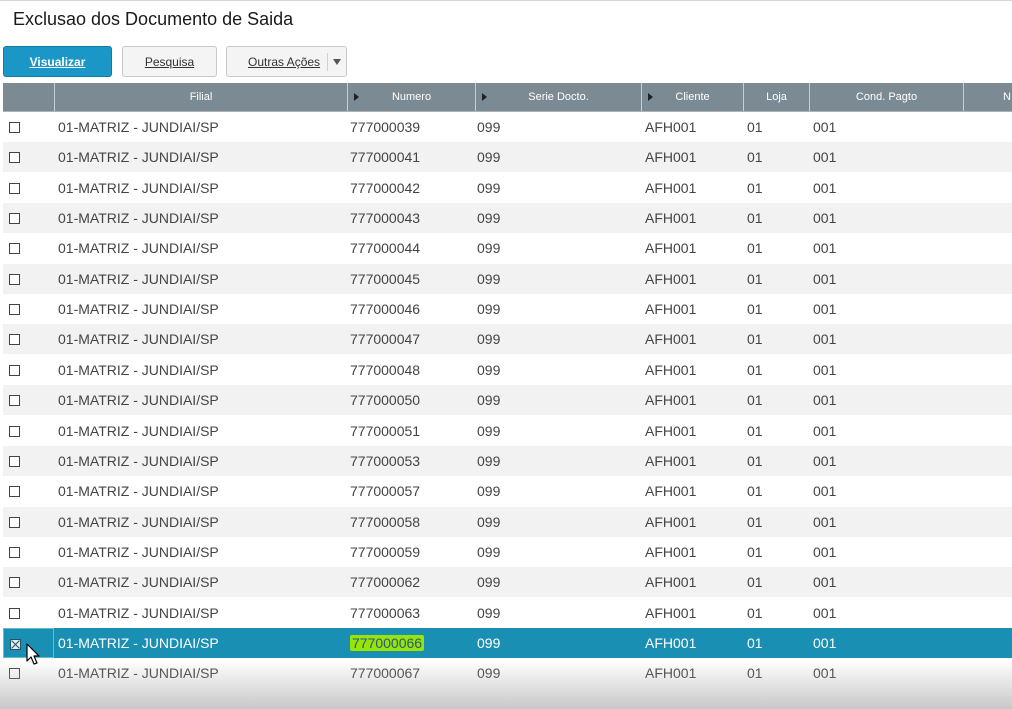 This screenshot has width=1012, height=709. Describe the element at coordinates (385, 218) in the screenshot. I see `cell-numero-value: 777000043` at that location.